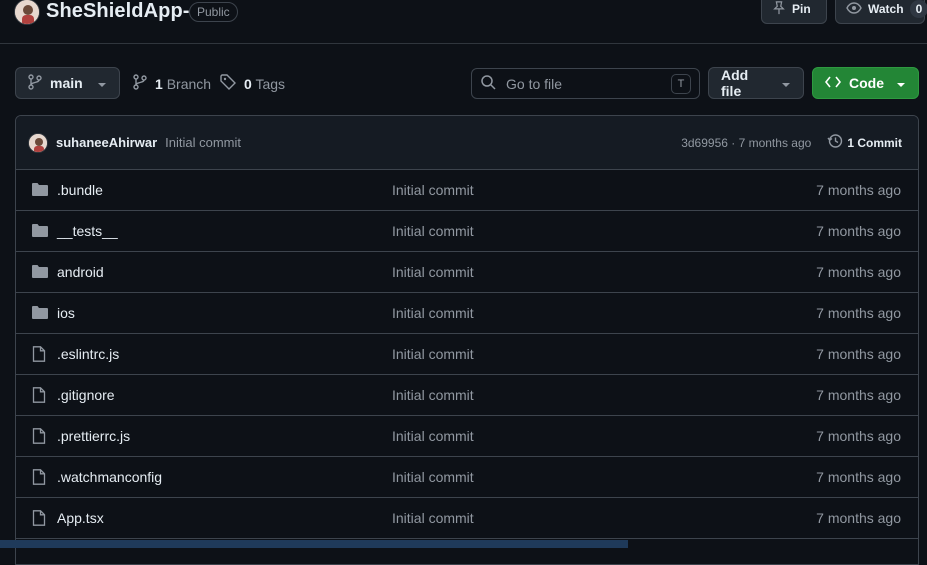 The image size is (927, 565). Describe the element at coordinates (854, 9) in the screenshot. I see `eye-icon` at that location.